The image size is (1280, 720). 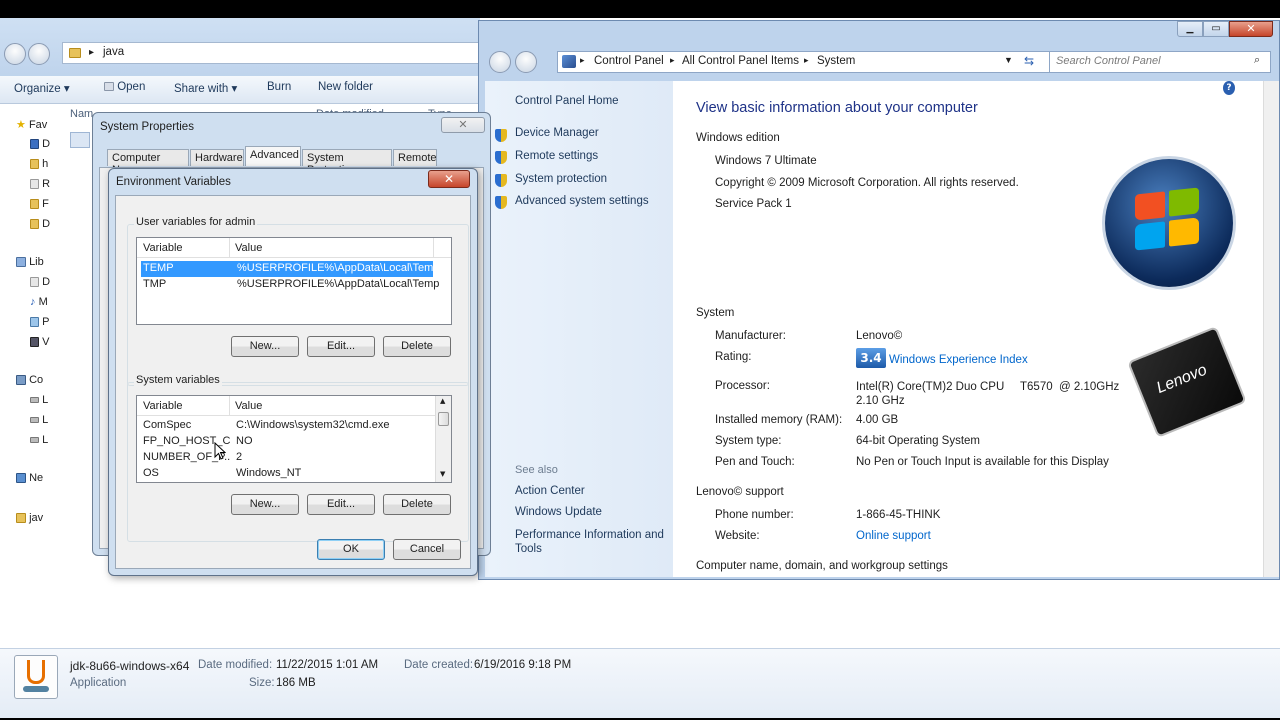 What do you see at coordinates (836, 61) in the screenshot?
I see `breadcrumb-system: System` at bounding box center [836, 61].